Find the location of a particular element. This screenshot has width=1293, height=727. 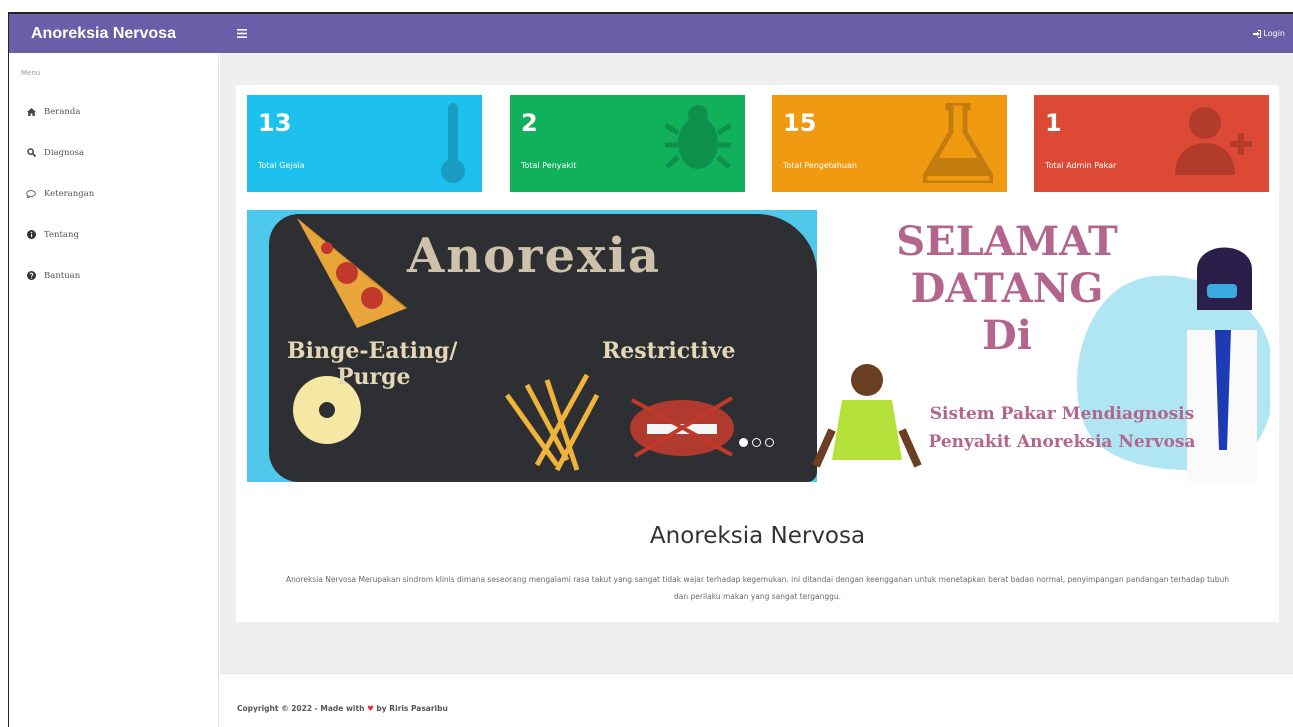

stat-box-penyakit: 2 Total Penyakit is located at coordinates (627, 143).